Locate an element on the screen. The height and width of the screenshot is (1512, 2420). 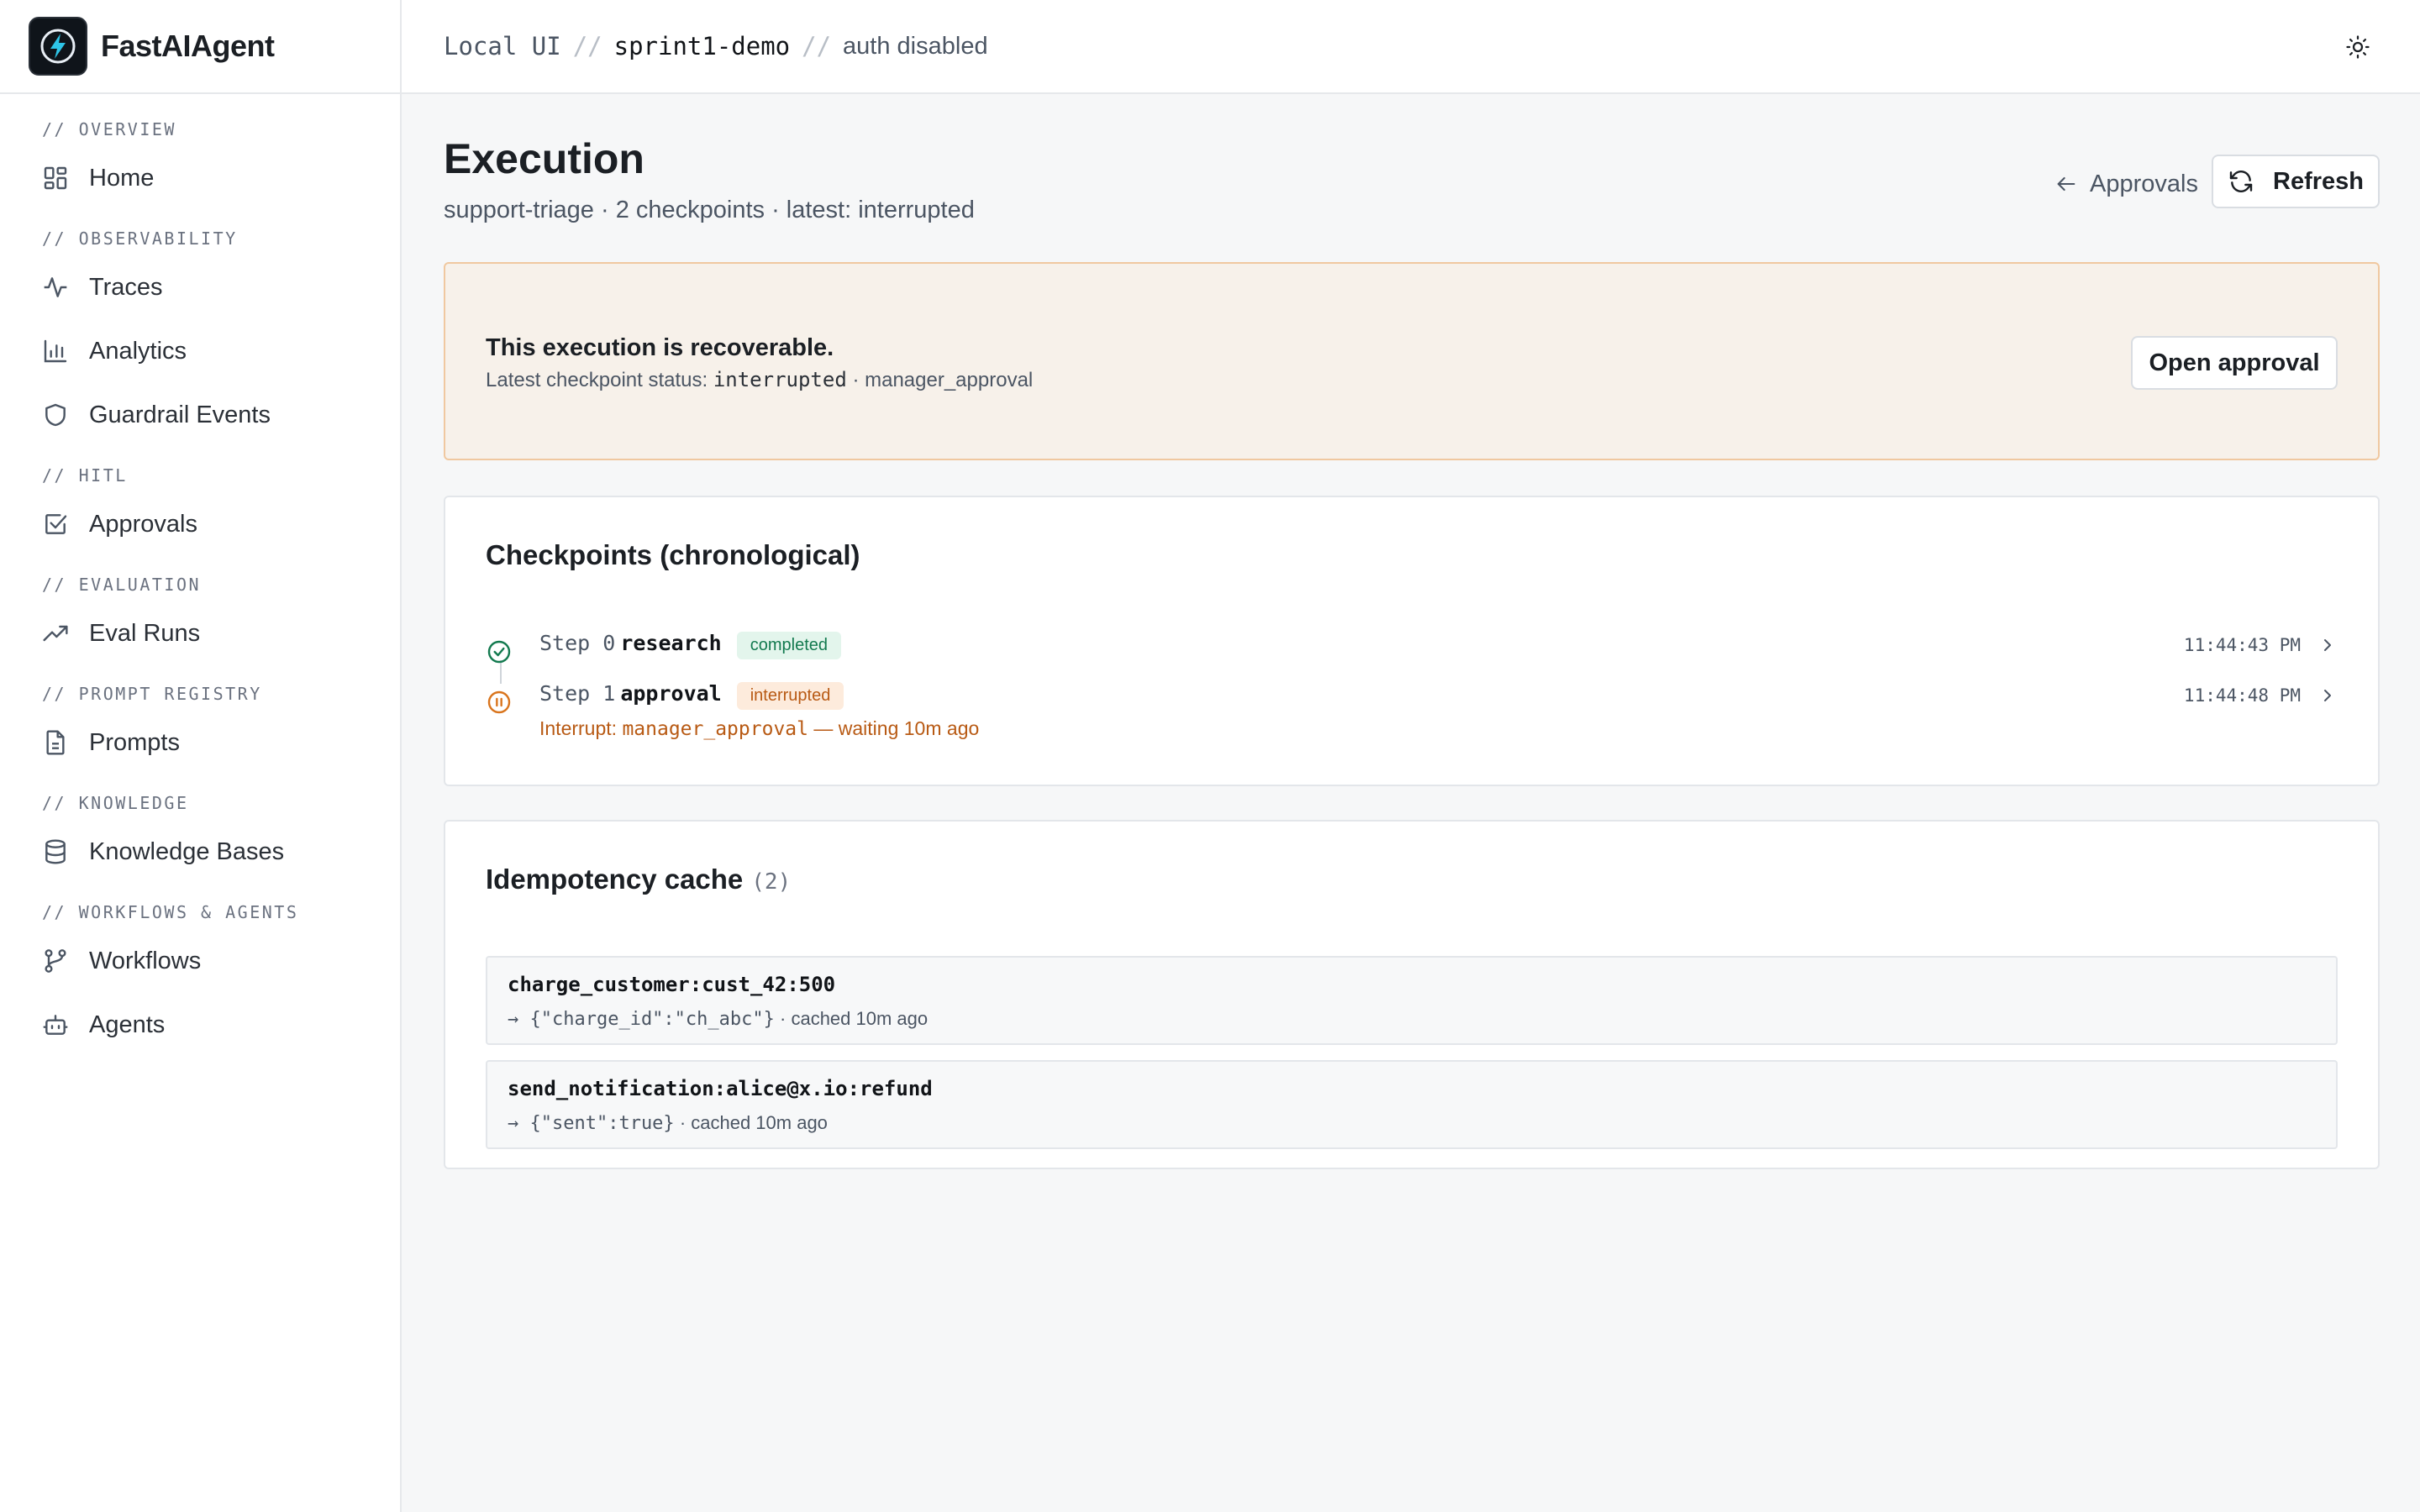
nav-section-workflows-agents: // WORKFLOWS & AGENTS Workflows Agents is located at coordinates (200, 976).